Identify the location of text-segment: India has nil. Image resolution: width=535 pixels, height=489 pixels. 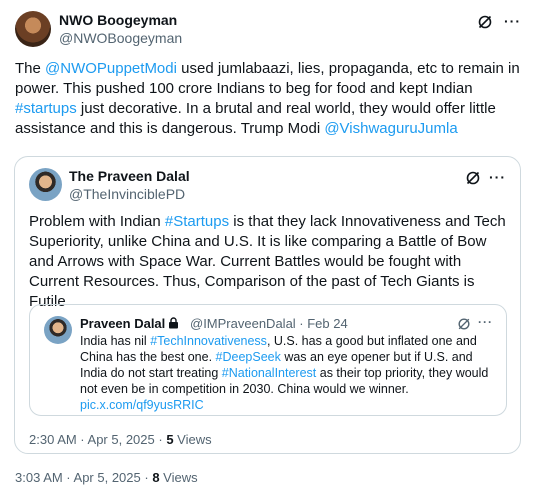
(115, 341).